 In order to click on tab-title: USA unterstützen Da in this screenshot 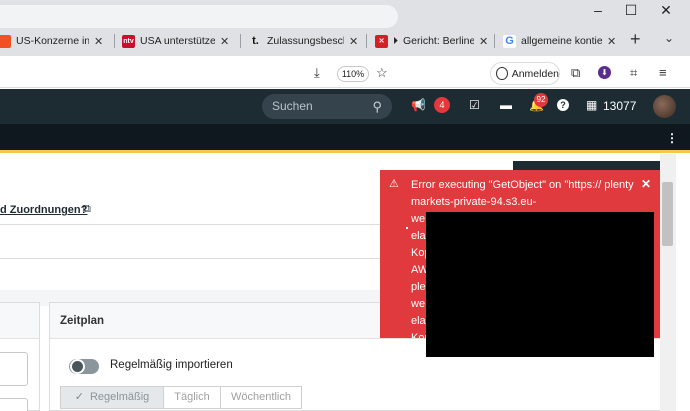, I will do `click(177, 41)`.